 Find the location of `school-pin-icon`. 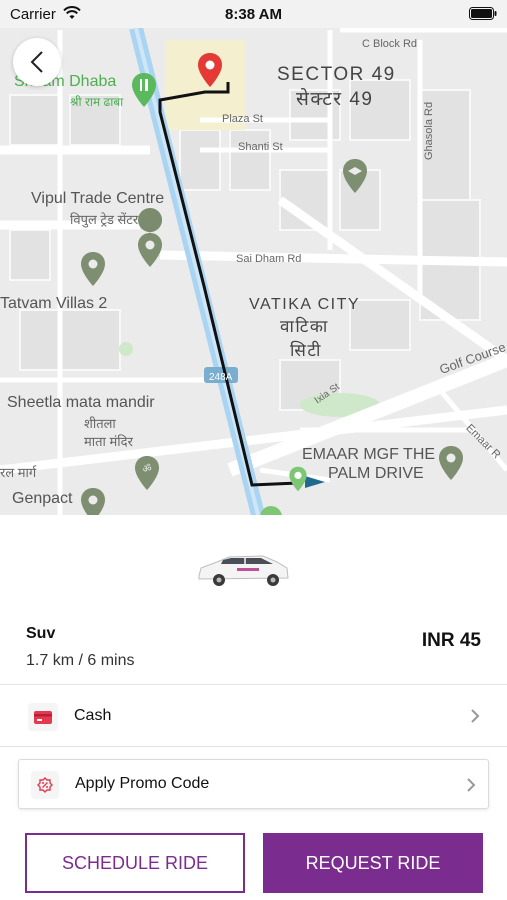

school-pin-icon is located at coordinates (355, 176).